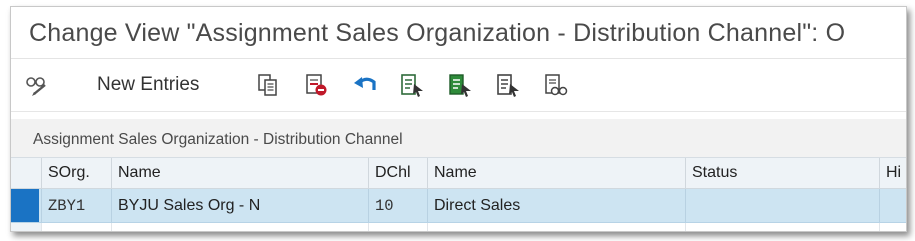  What do you see at coordinates (782, 173) in the screenshot?
I see `column-header-status: Status` at bounding box center [782, 173].